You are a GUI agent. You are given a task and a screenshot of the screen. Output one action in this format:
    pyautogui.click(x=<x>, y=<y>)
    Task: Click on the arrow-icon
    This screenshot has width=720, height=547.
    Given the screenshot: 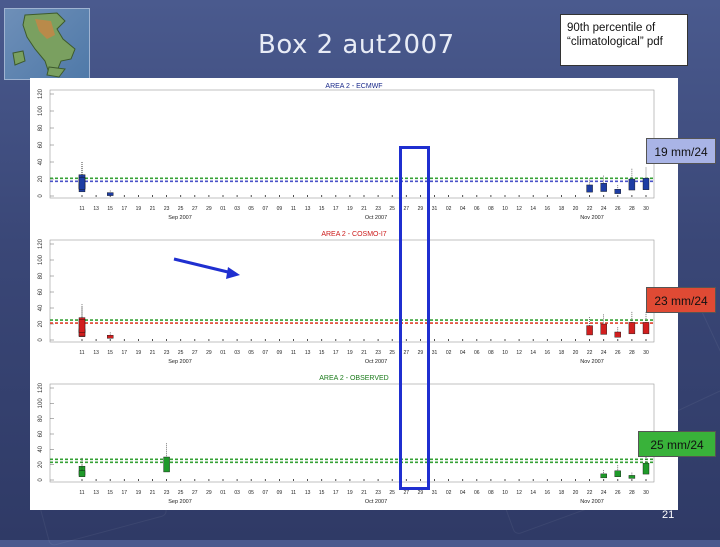 What is the action you would take?
    pyautogui.click(x=206, y=268)
    